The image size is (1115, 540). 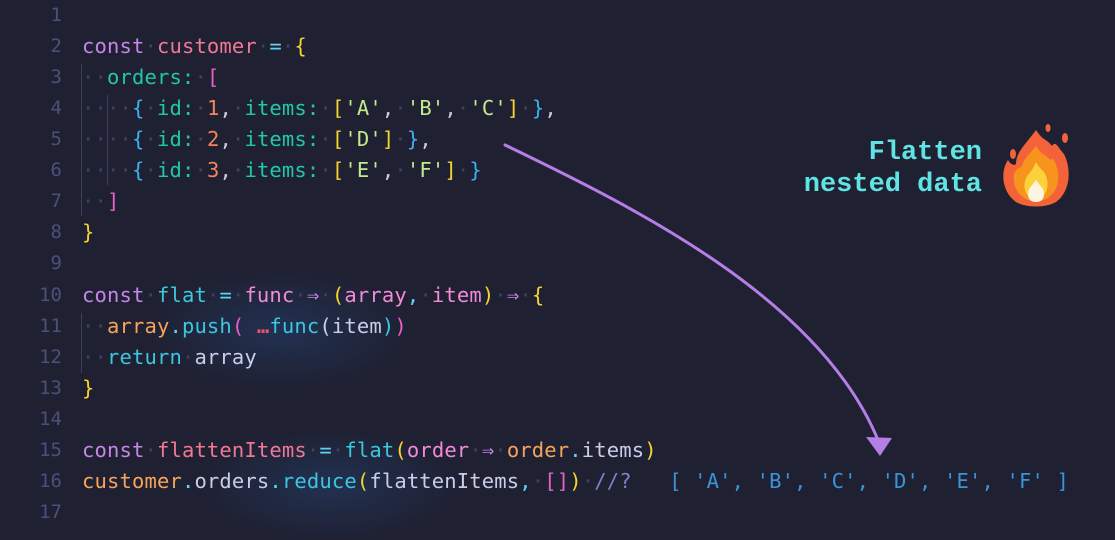 What do you see at coordinates (363, 139) in the screenshot?
I see `string: 'D'` at bounding box center [363, 139].